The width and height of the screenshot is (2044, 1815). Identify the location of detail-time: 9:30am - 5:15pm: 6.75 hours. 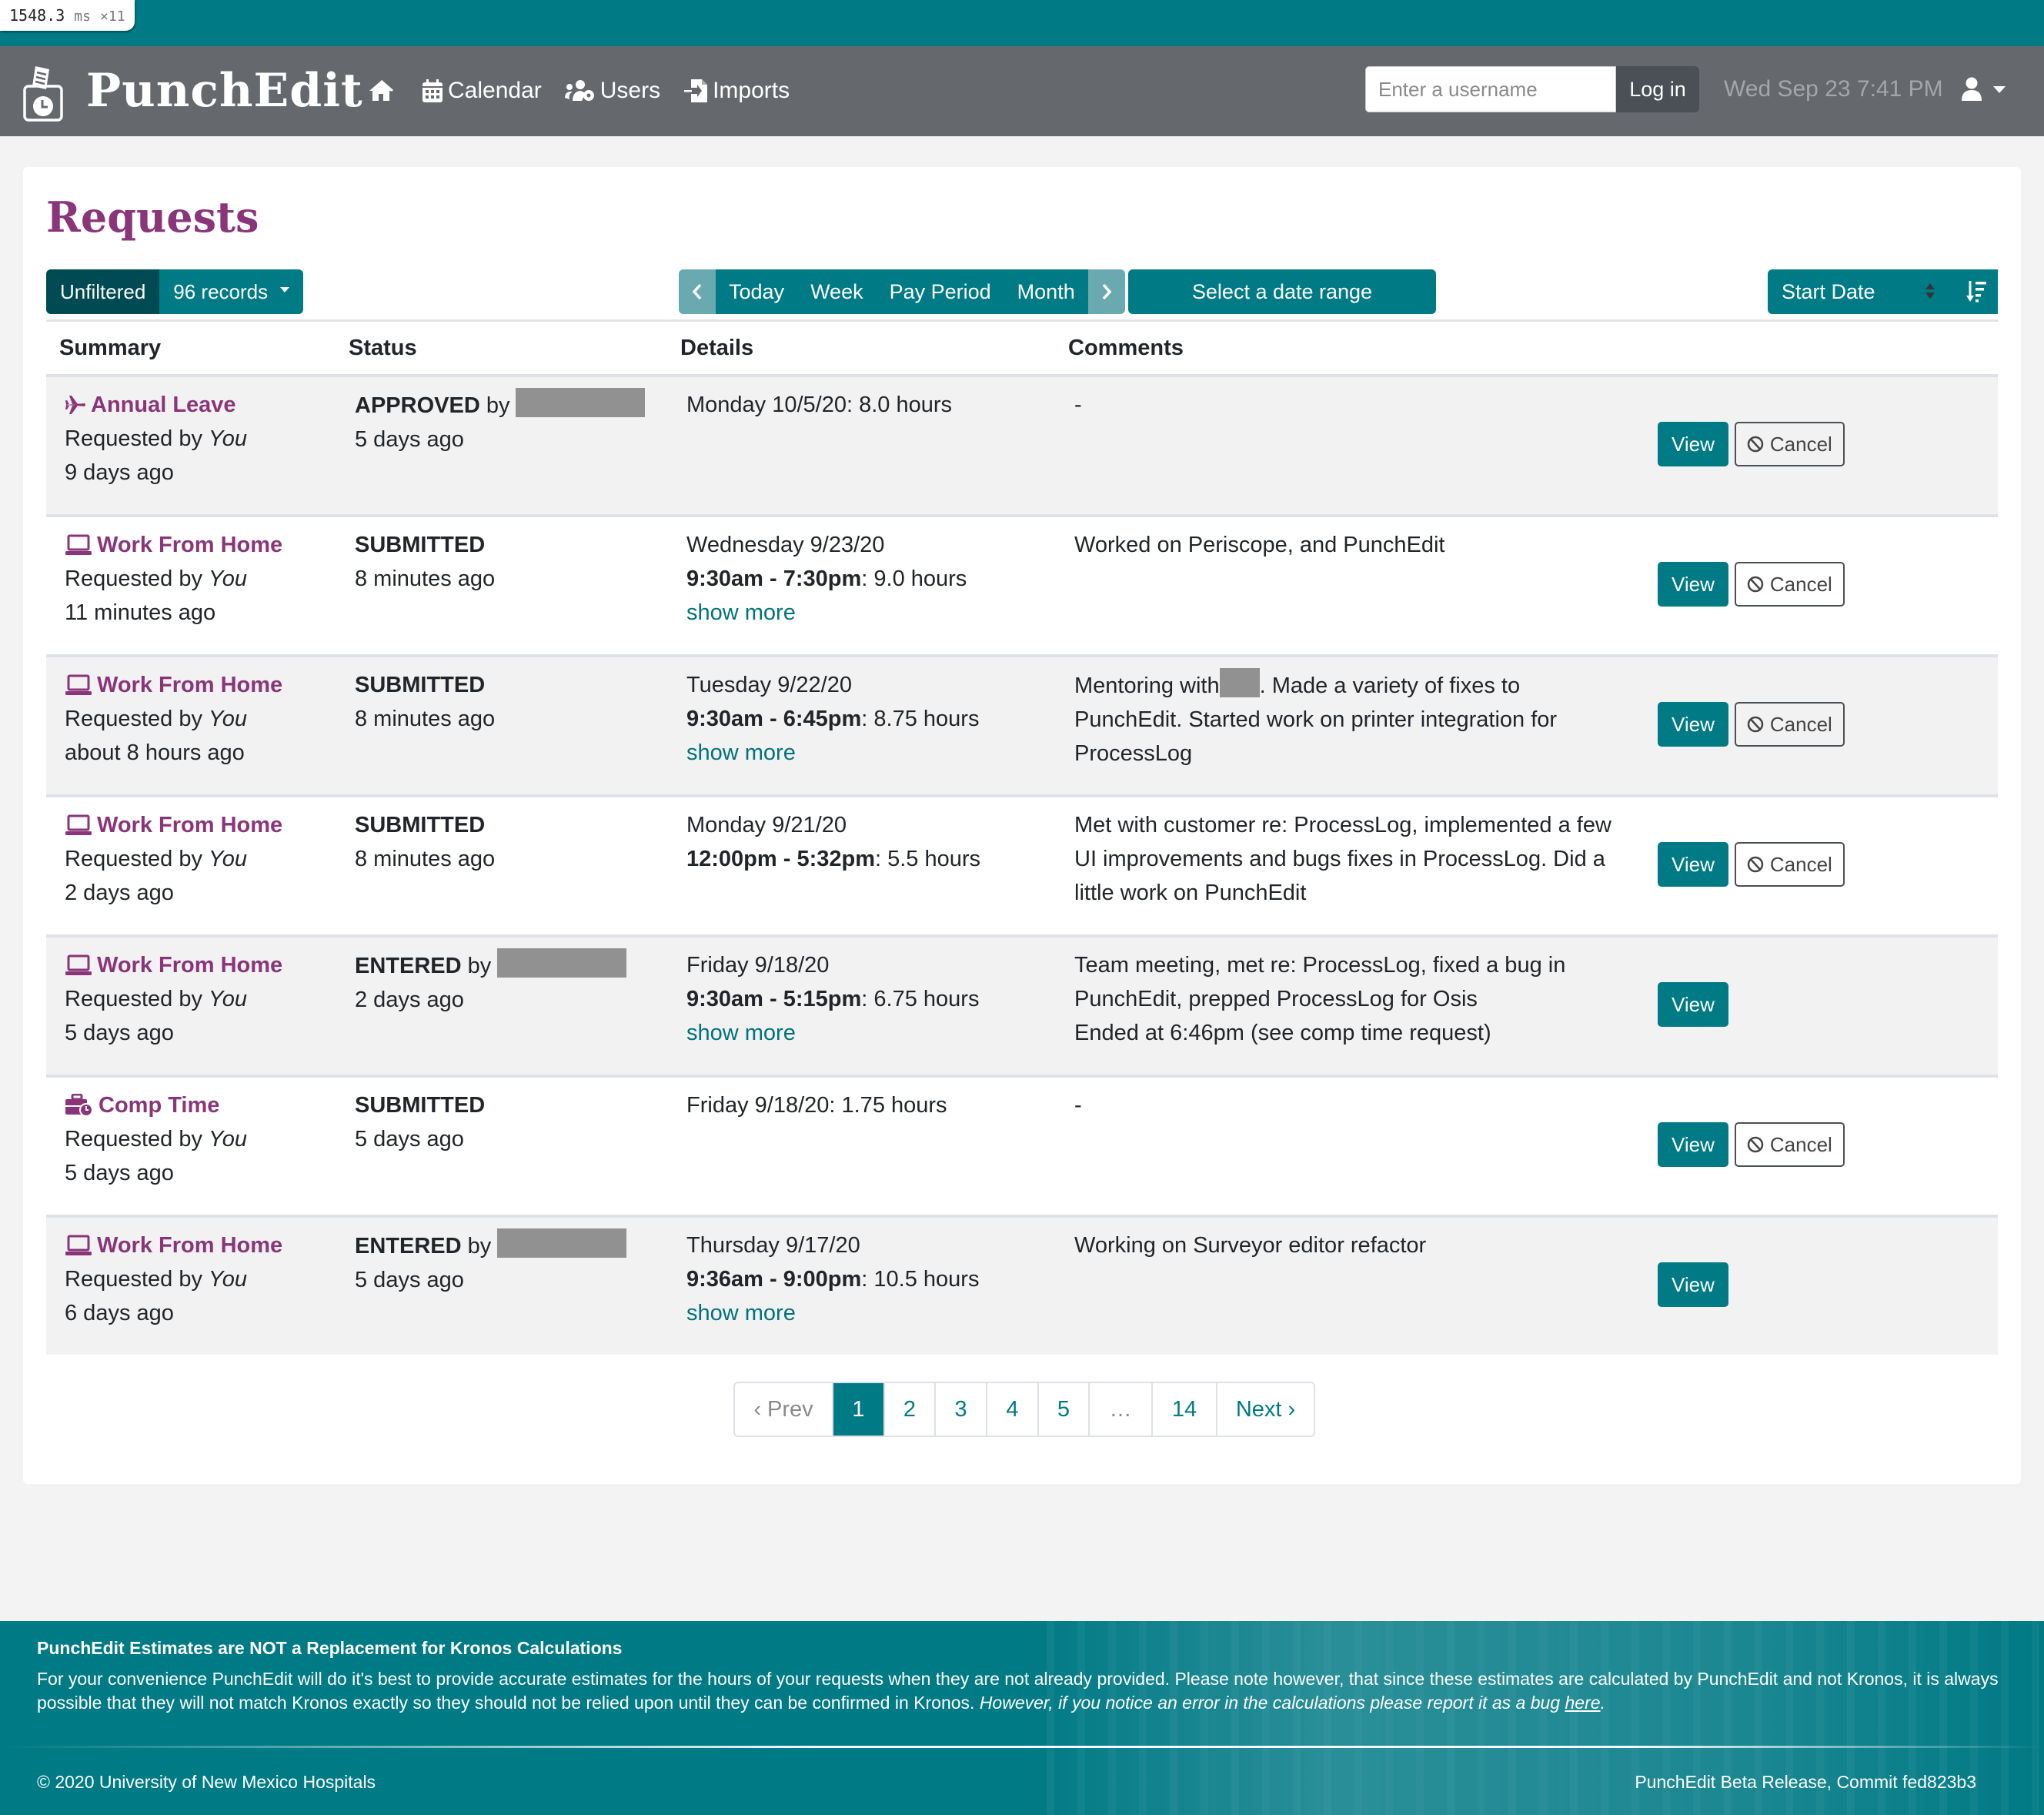
(875, 999).